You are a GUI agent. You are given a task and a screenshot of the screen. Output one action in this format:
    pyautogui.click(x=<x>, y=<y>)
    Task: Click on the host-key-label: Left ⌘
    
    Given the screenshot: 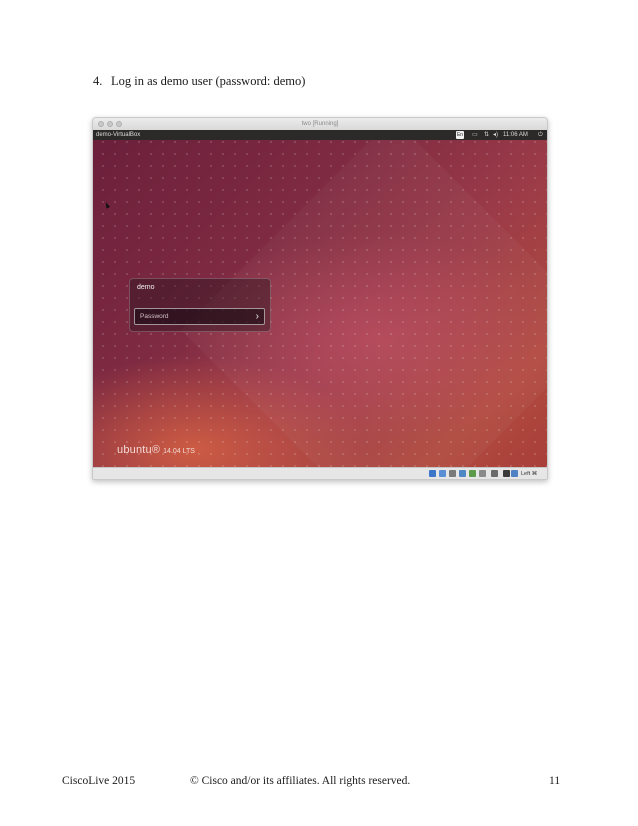 What is the action you would take?
    pyautogui.click(x=529, y=474)
    